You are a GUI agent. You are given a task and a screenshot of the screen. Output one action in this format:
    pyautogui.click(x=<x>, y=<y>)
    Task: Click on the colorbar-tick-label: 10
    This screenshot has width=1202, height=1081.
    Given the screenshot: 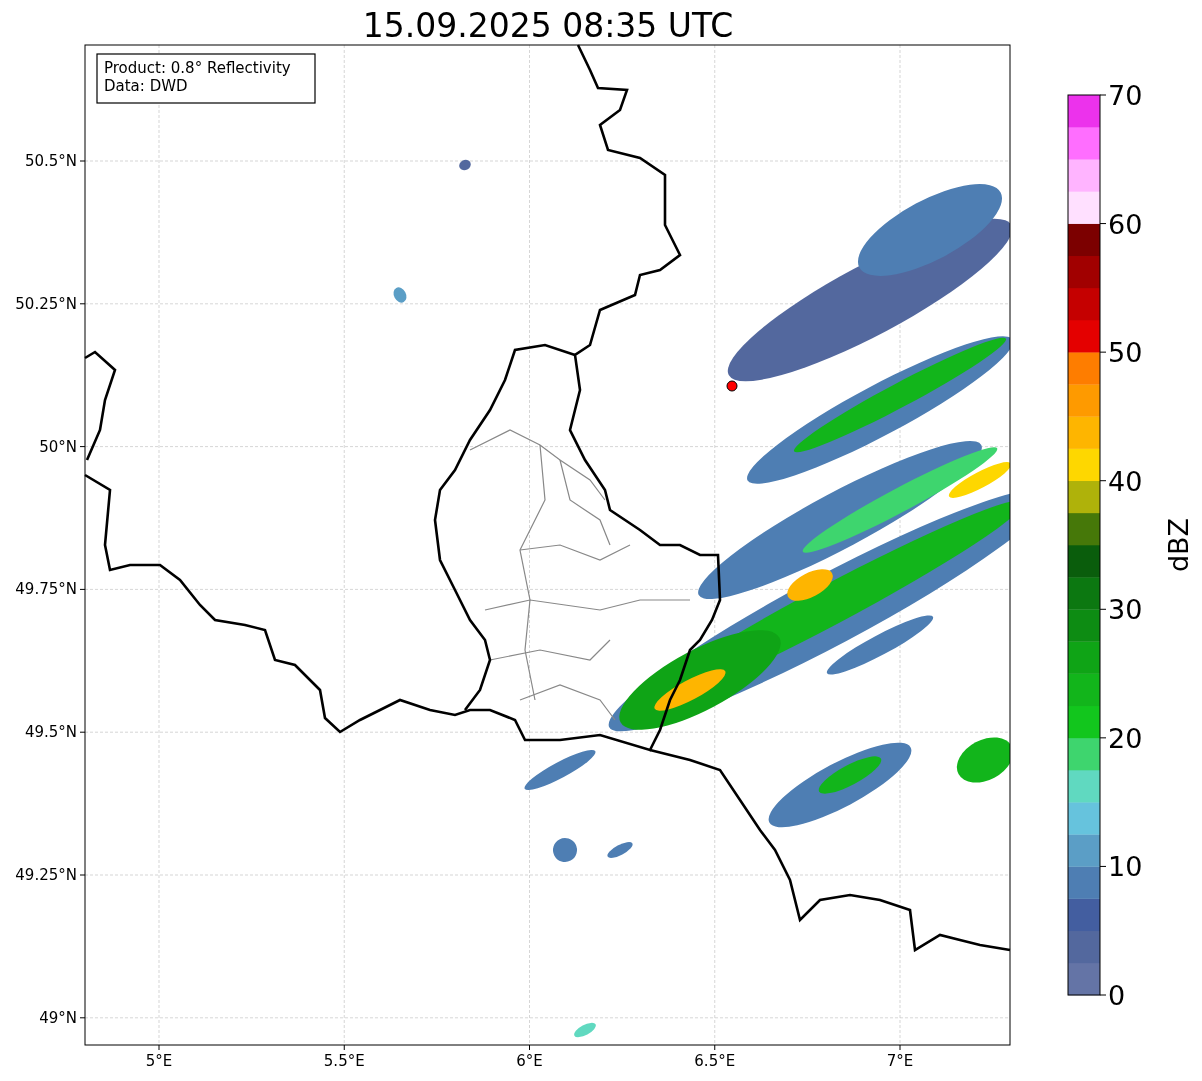 What is the action you would take?
    pyautogui.click(x=1125, y=867)
    